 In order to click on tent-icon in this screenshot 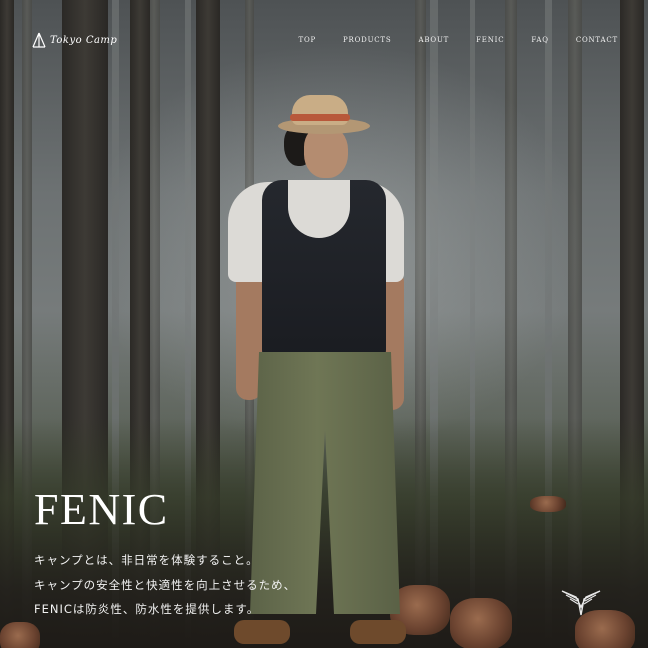, I will do `click(39, 40)`.